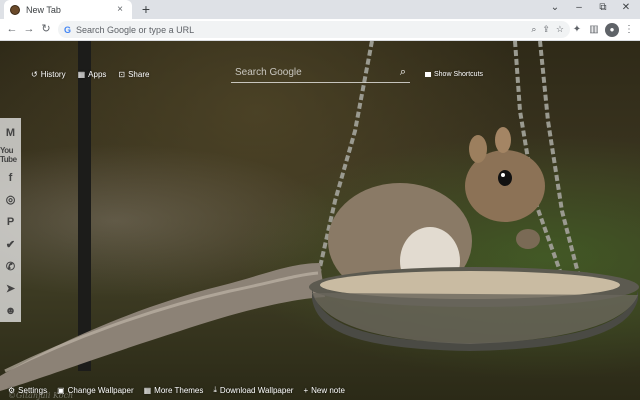  Describe the element at coordinates (10, 133) in the screenshot. I see `gmail-icon: M` at that location.